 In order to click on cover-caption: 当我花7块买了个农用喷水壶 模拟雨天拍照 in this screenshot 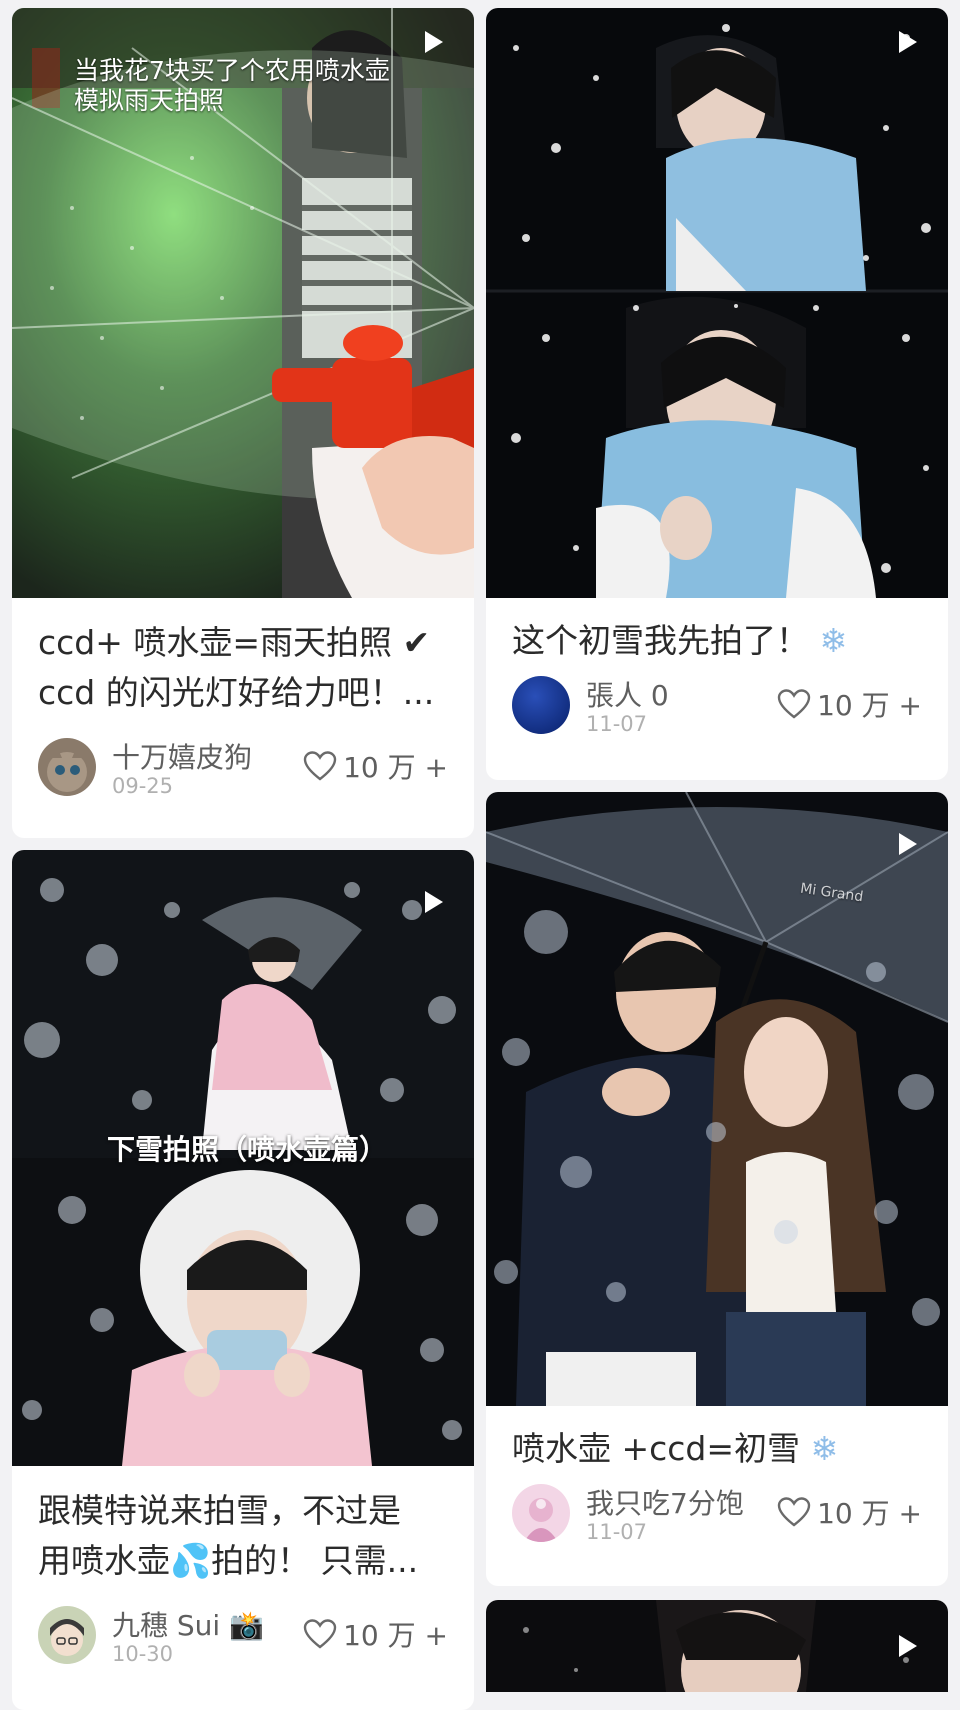, I will do `click(232, 85)`.